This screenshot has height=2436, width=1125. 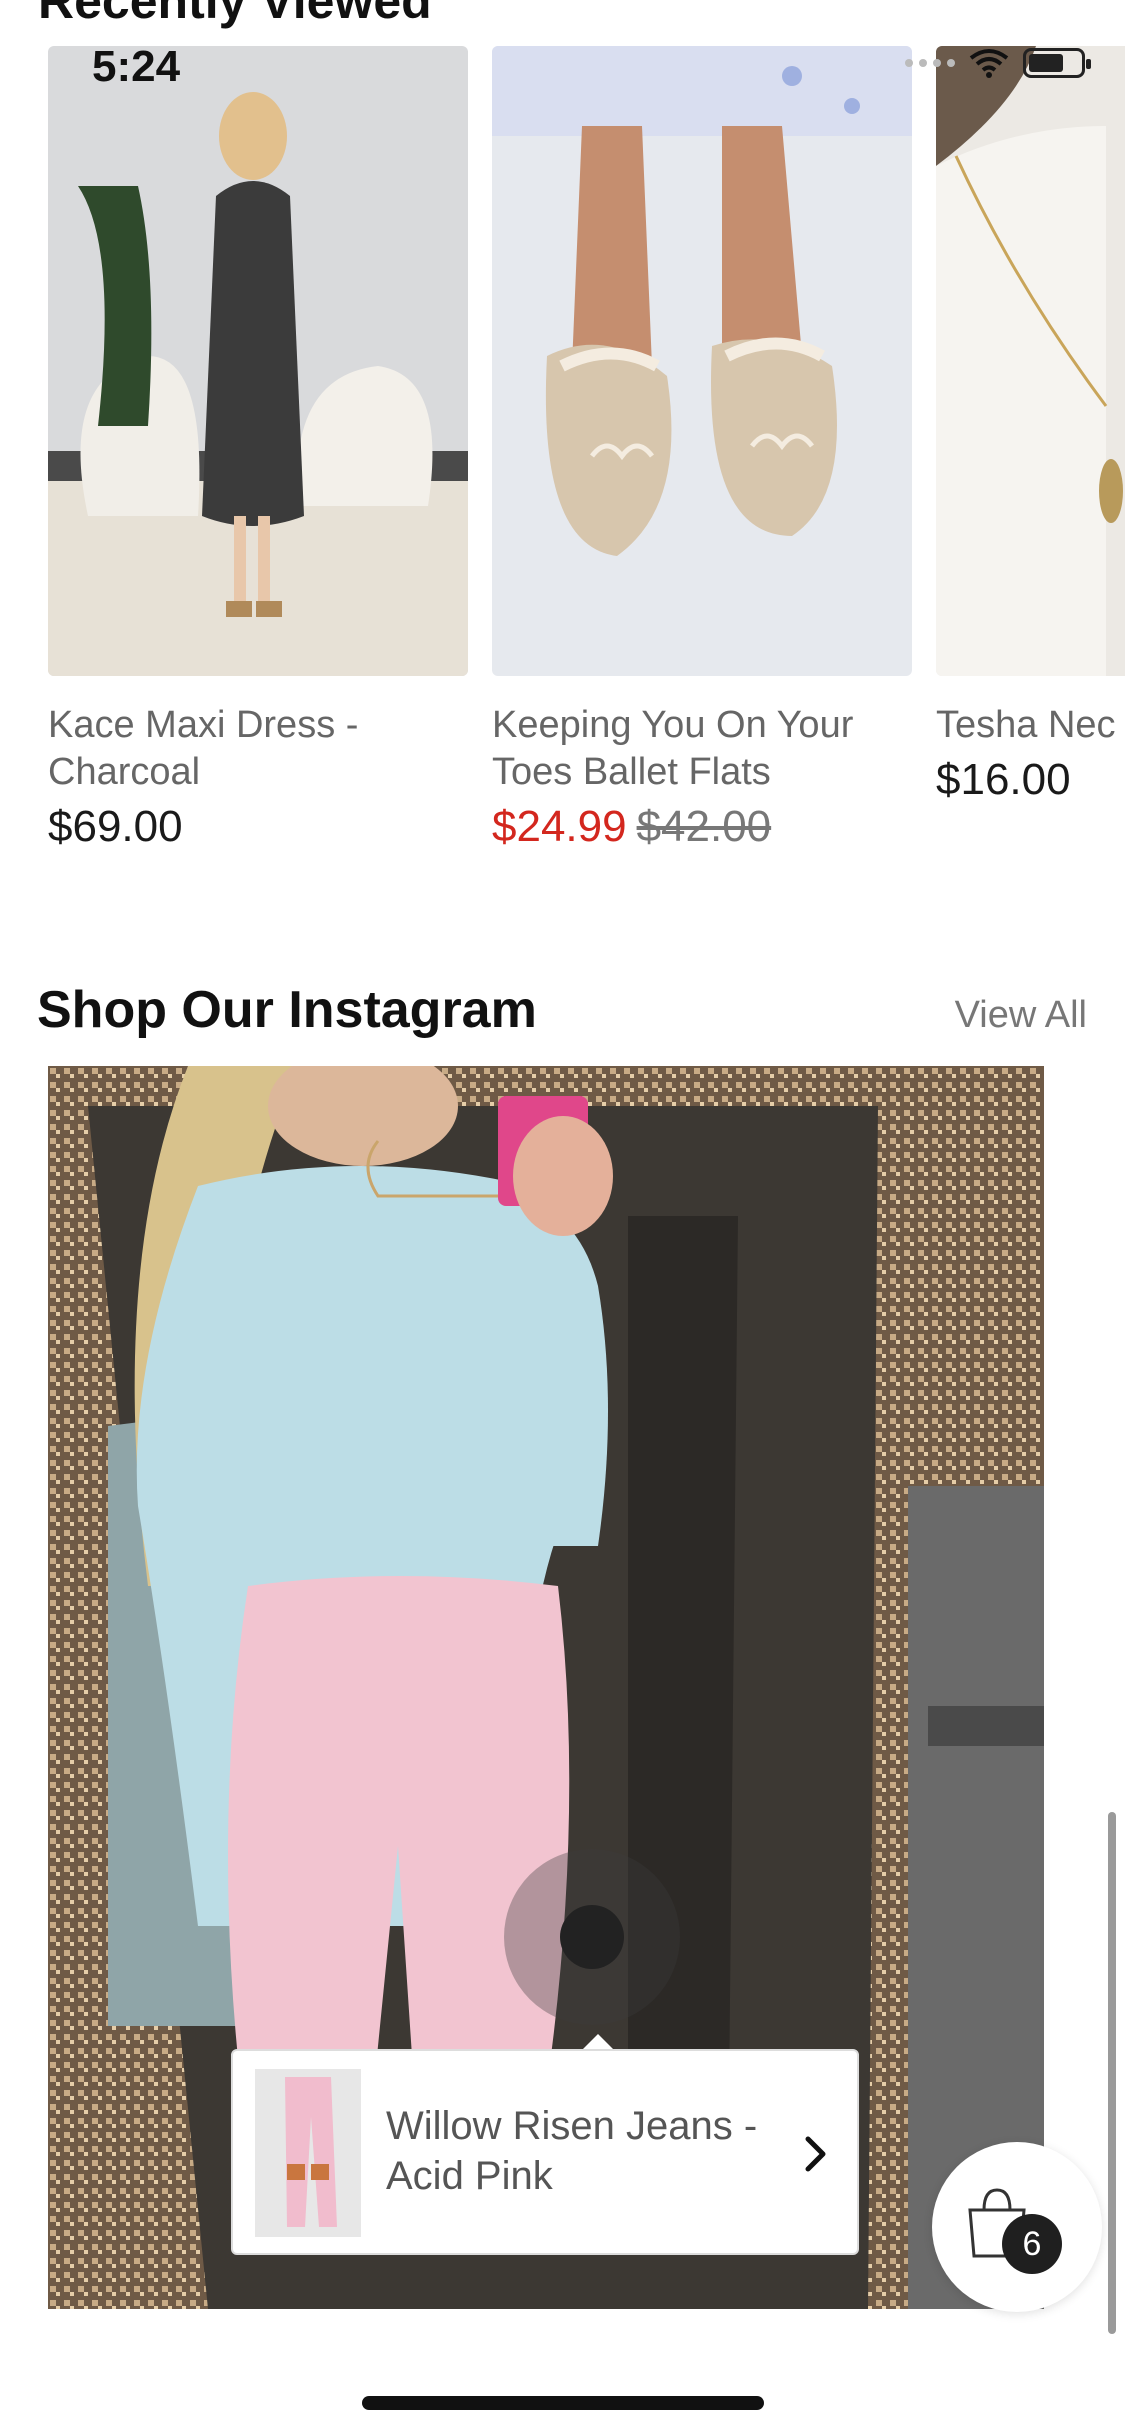 What do you see at coordinates (1032, 2244) in the screenshot?
I see `cart-count-badge: 6` at bounding box center [1032, 2244].